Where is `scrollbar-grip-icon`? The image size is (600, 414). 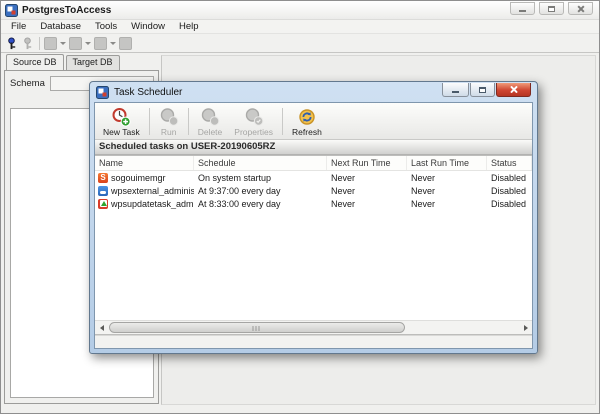
scrollbar-grip-icon is located at coordinates (257, 328).